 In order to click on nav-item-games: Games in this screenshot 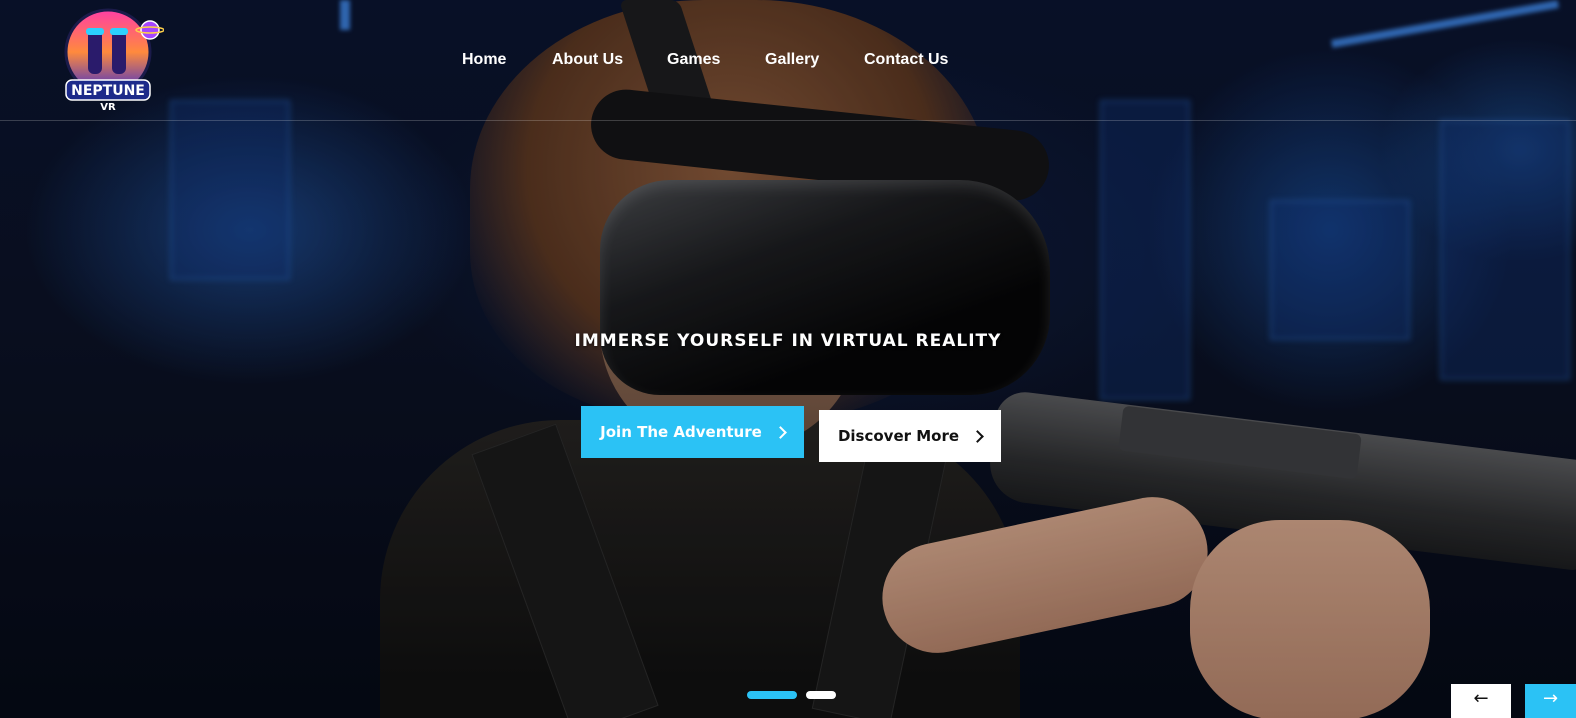, I will do `click(693, 60)`.